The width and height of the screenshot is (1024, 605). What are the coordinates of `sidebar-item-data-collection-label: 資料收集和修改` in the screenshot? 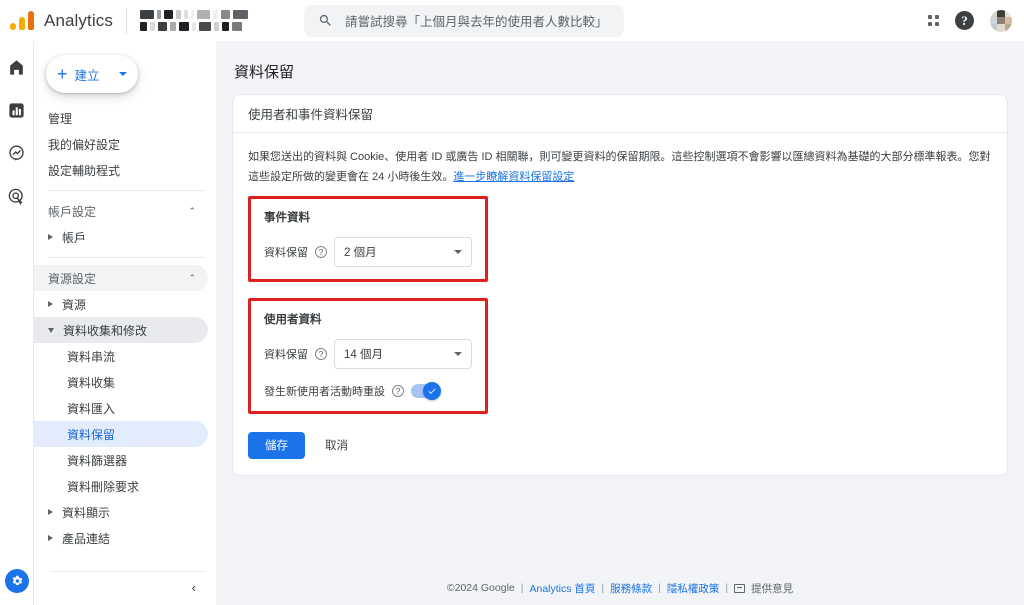 It's located at (105, 330).